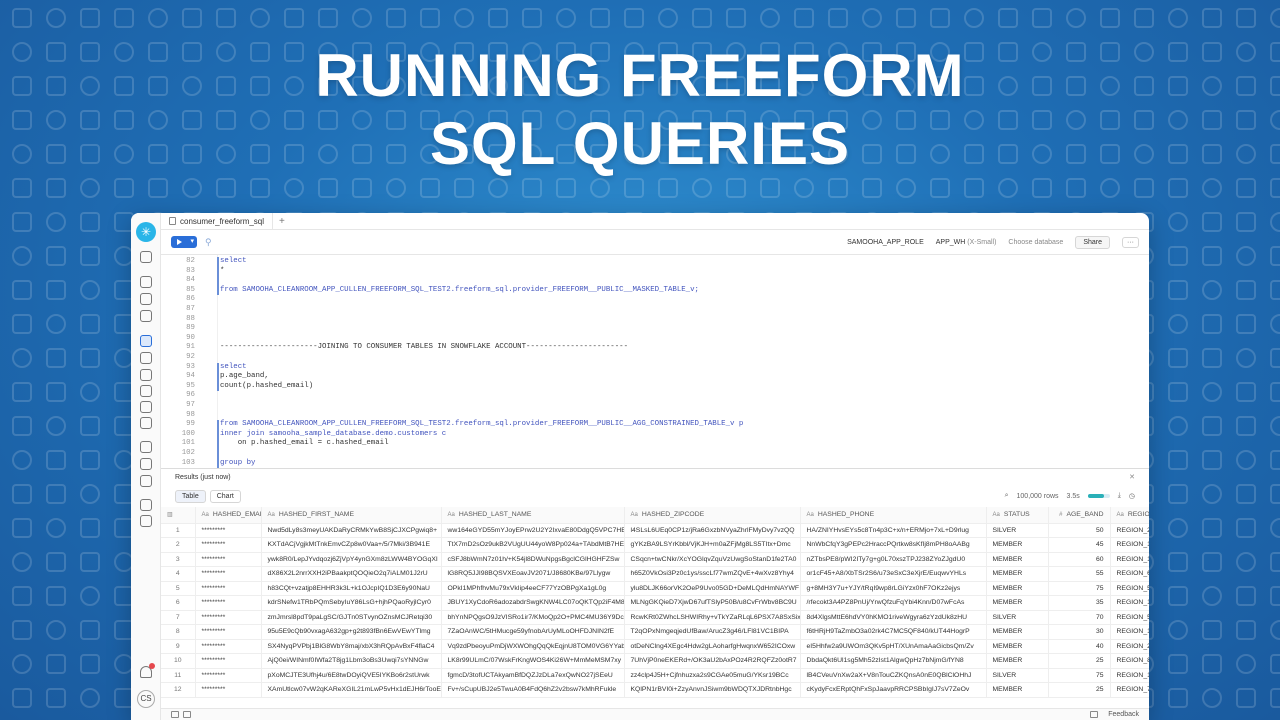 The width and height of the screenshot is (1280, 720). I want to click on share-button: Share, so click(1092, 242).